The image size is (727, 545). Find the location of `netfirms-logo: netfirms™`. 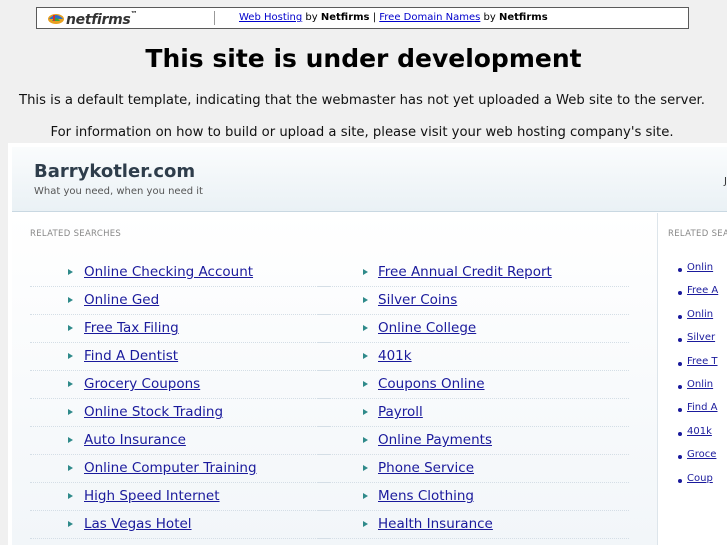

netfirms-logo: netfirms™ is located at coordinates (92, 19).